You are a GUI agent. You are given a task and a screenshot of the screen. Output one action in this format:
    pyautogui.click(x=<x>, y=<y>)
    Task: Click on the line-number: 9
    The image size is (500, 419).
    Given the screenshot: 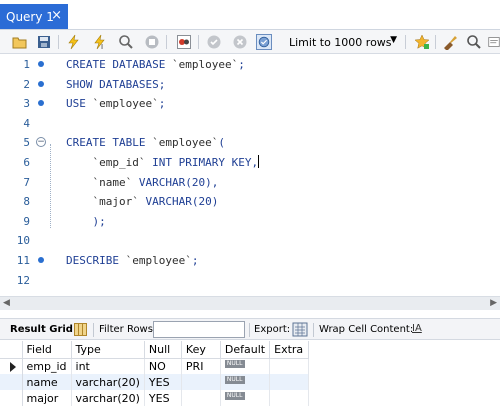 What is the action you would take?
    pyautogui.click(x=26, y=221)
    